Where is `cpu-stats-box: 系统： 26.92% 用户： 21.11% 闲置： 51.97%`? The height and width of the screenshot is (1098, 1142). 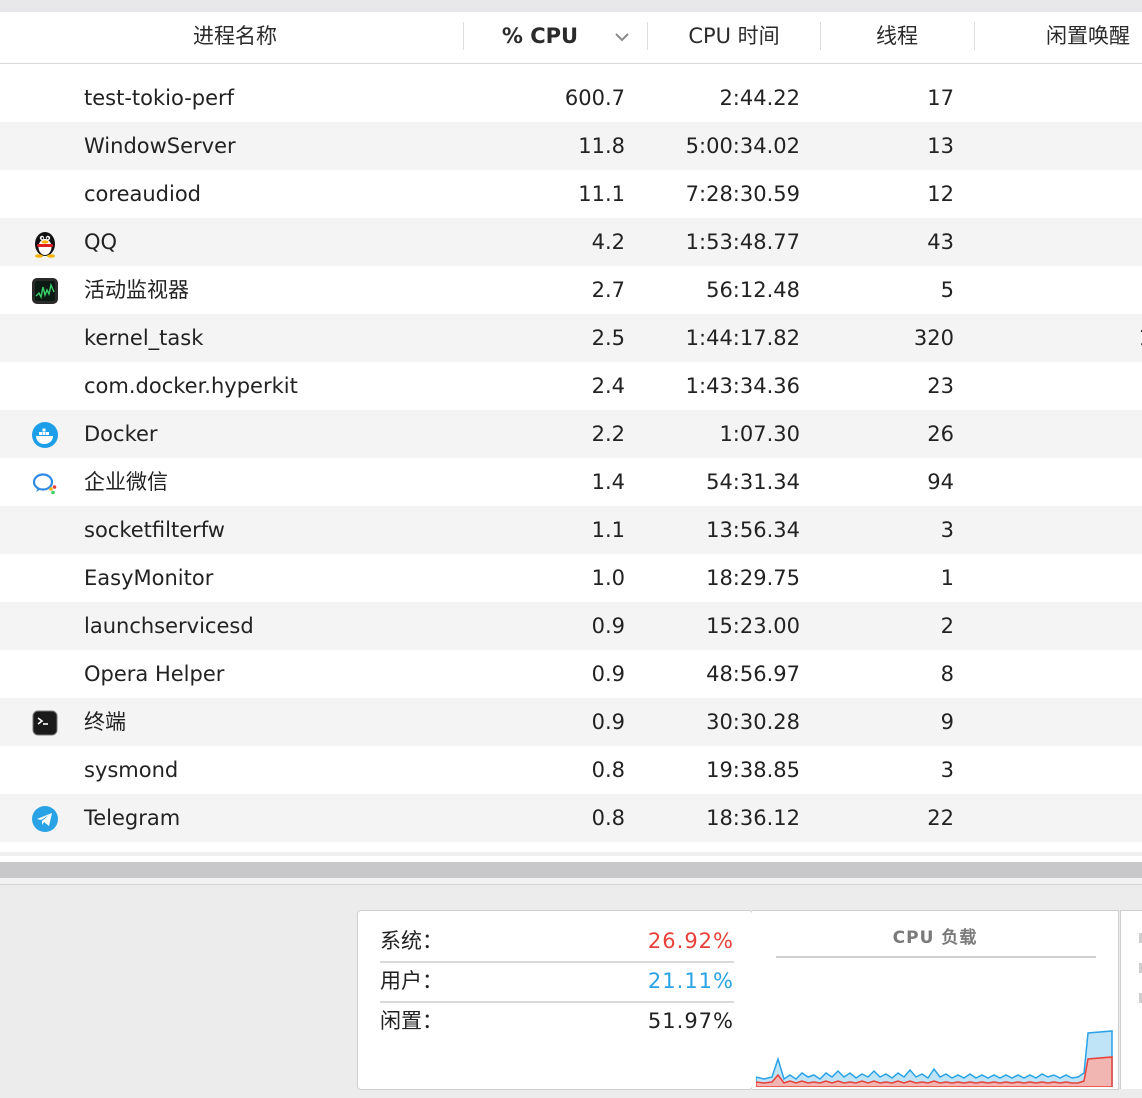 cpu-stats-box: 系统： 26.92% 用户： 21.11% 闲置： 51.97% is located at coordinates (555, 1000).